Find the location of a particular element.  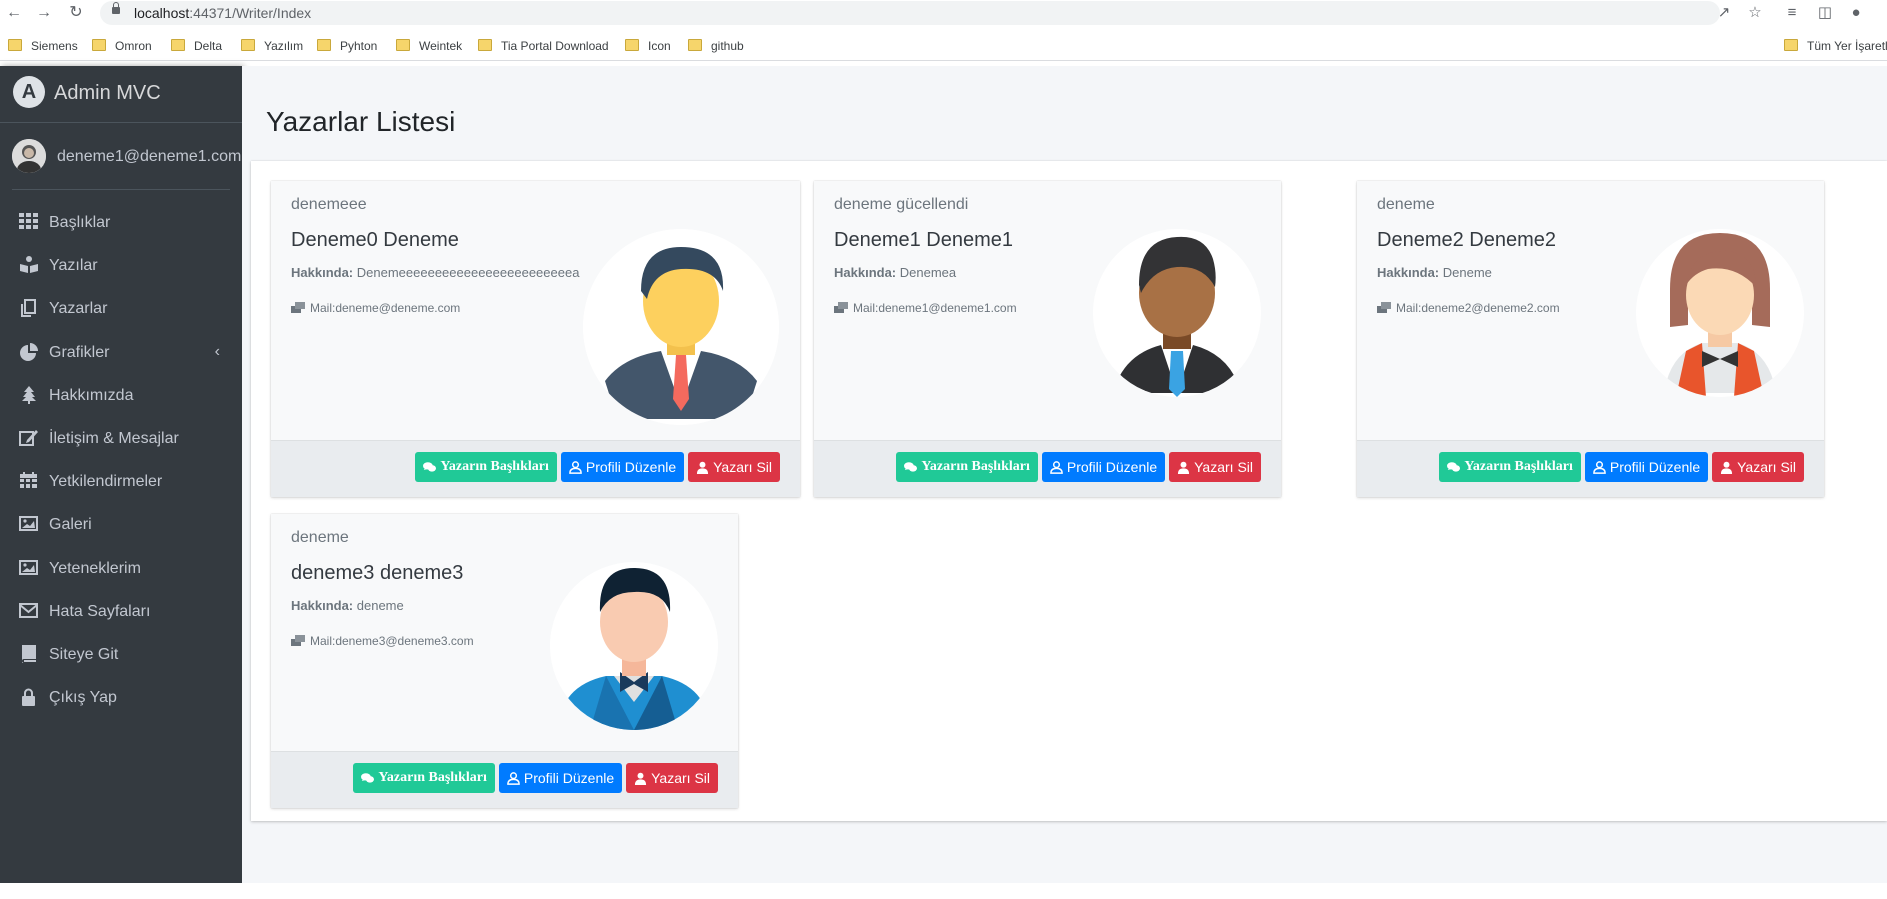

writer-name: Deneme0 Deneme is located at coordinates (375, 240).